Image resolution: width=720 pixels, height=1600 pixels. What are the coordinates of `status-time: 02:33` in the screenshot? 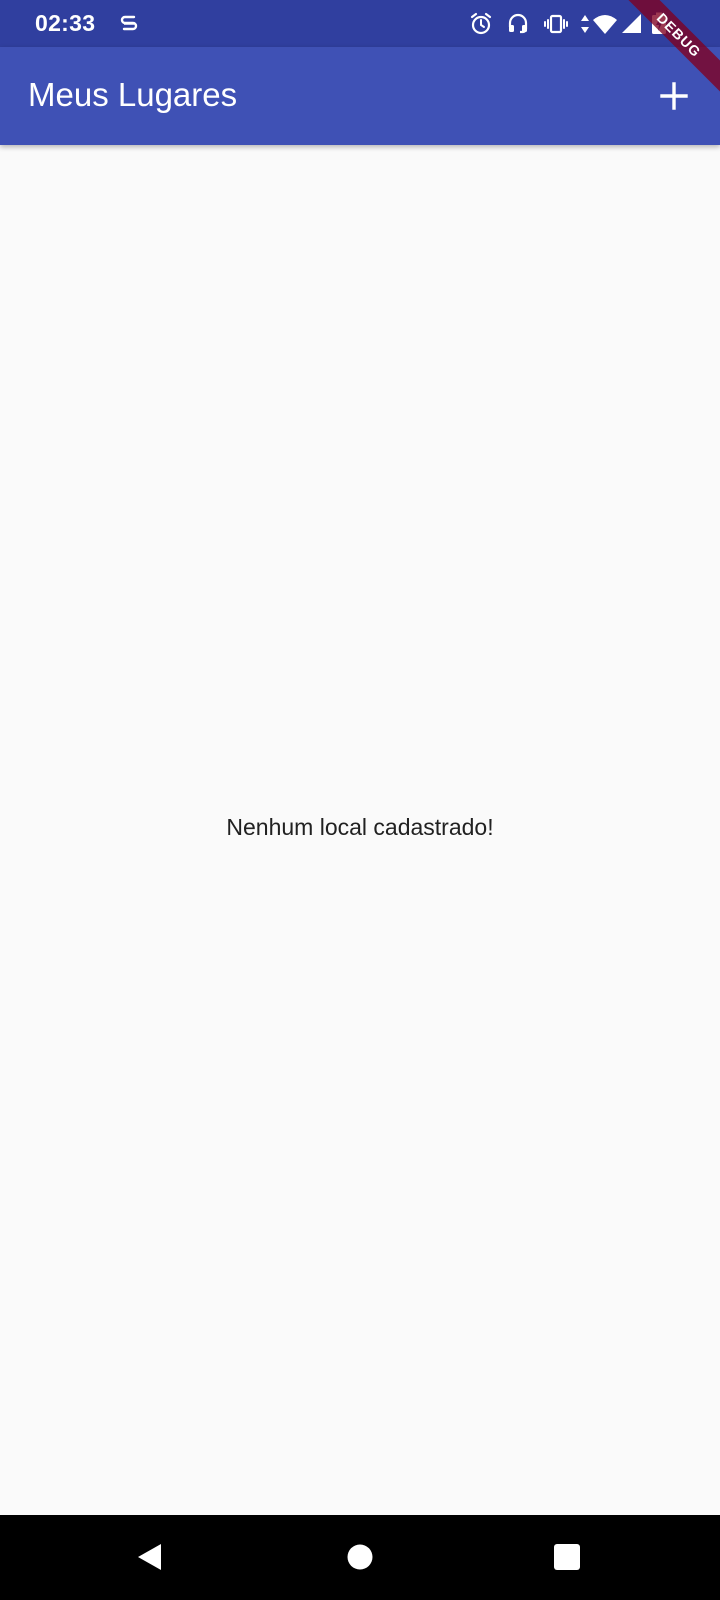 It's located at (65, 23).